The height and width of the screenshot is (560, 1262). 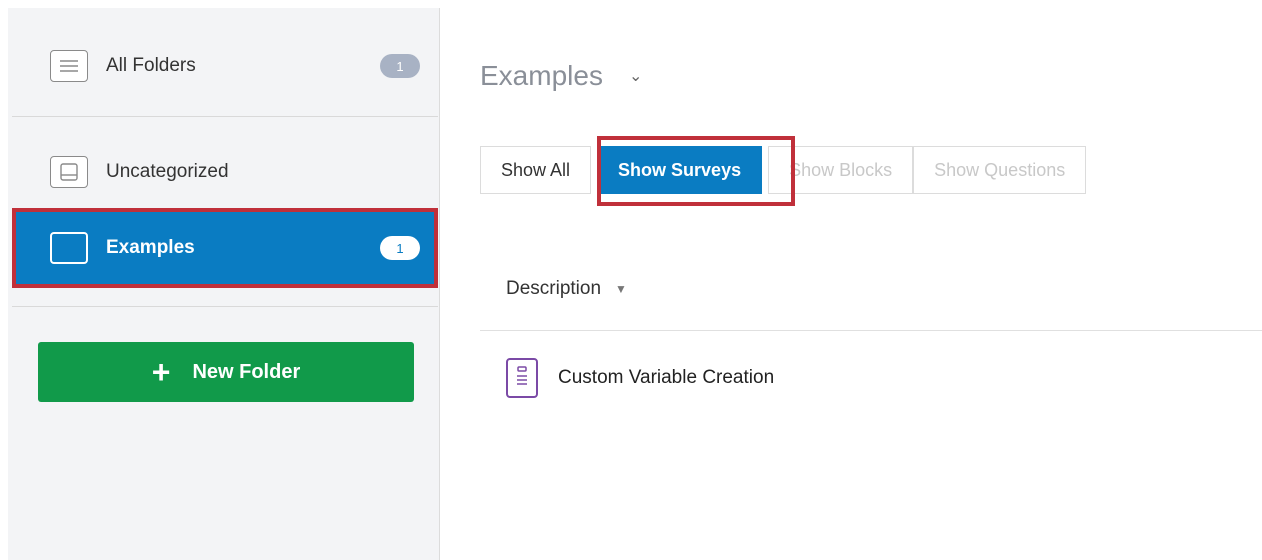 I want to click on survey-name: Custom Variable Creation, so click(x=666, y=377).